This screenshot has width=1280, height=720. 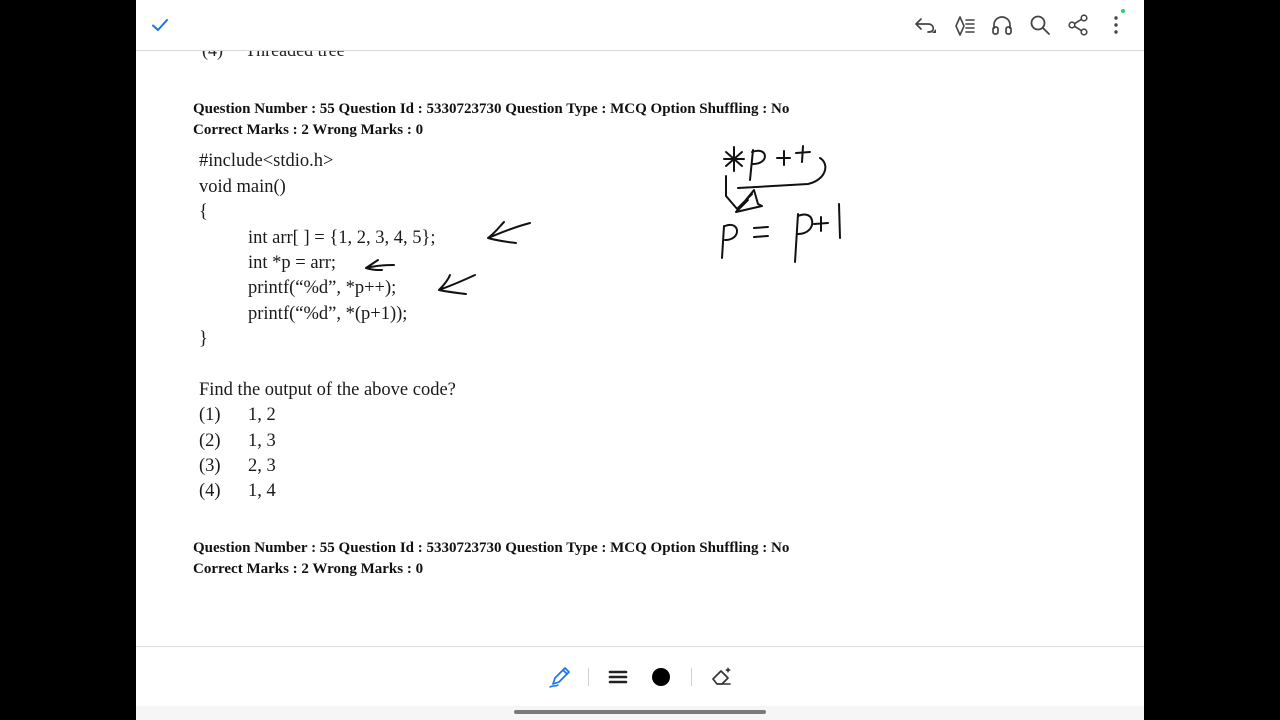 I want to click on ink-bracket, so click(x=737, y=193).